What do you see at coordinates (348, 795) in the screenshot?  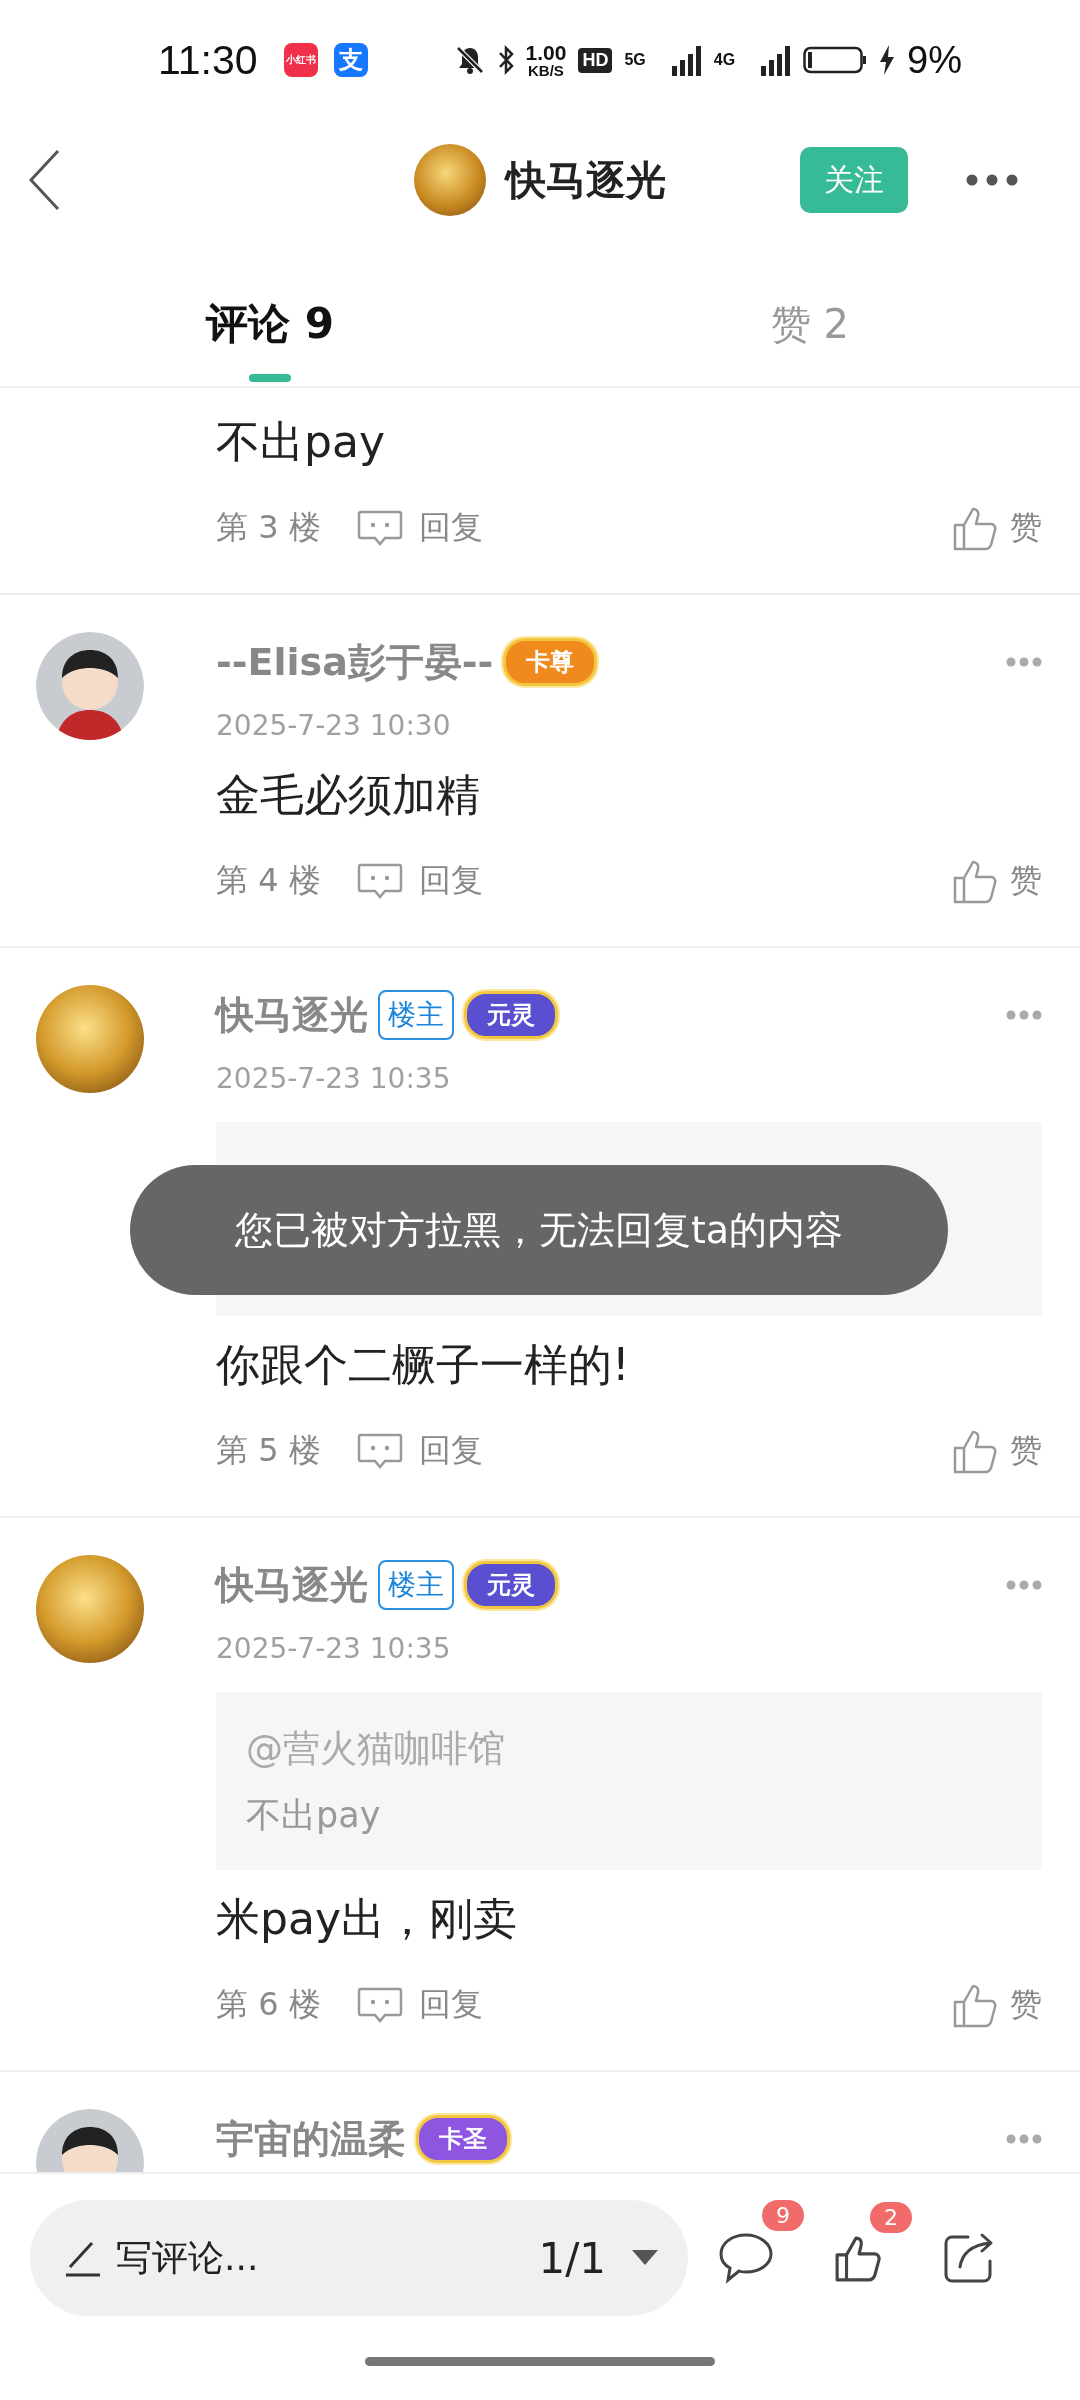 I see `comment-text: 金毛必须加精` at bounding box center [348, 795].